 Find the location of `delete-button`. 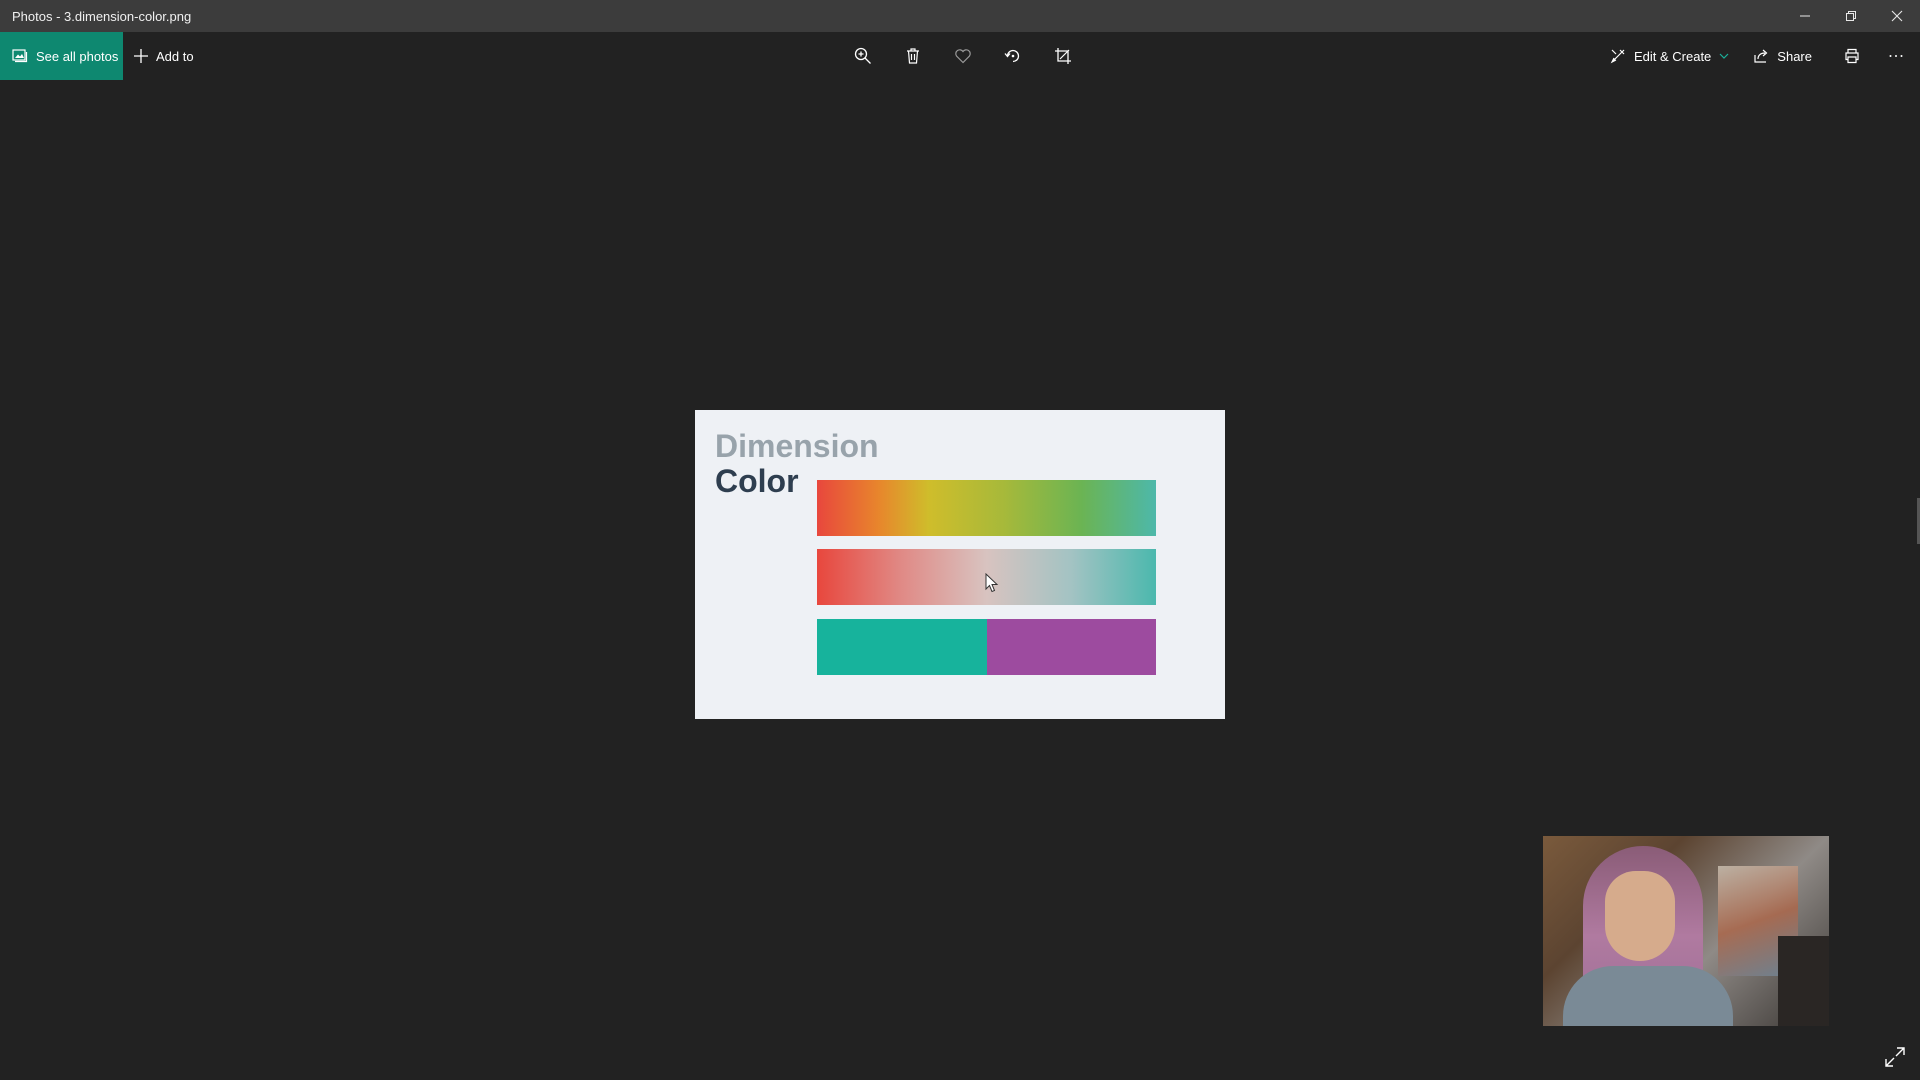

delete-button is located at coordinates (913, 56).